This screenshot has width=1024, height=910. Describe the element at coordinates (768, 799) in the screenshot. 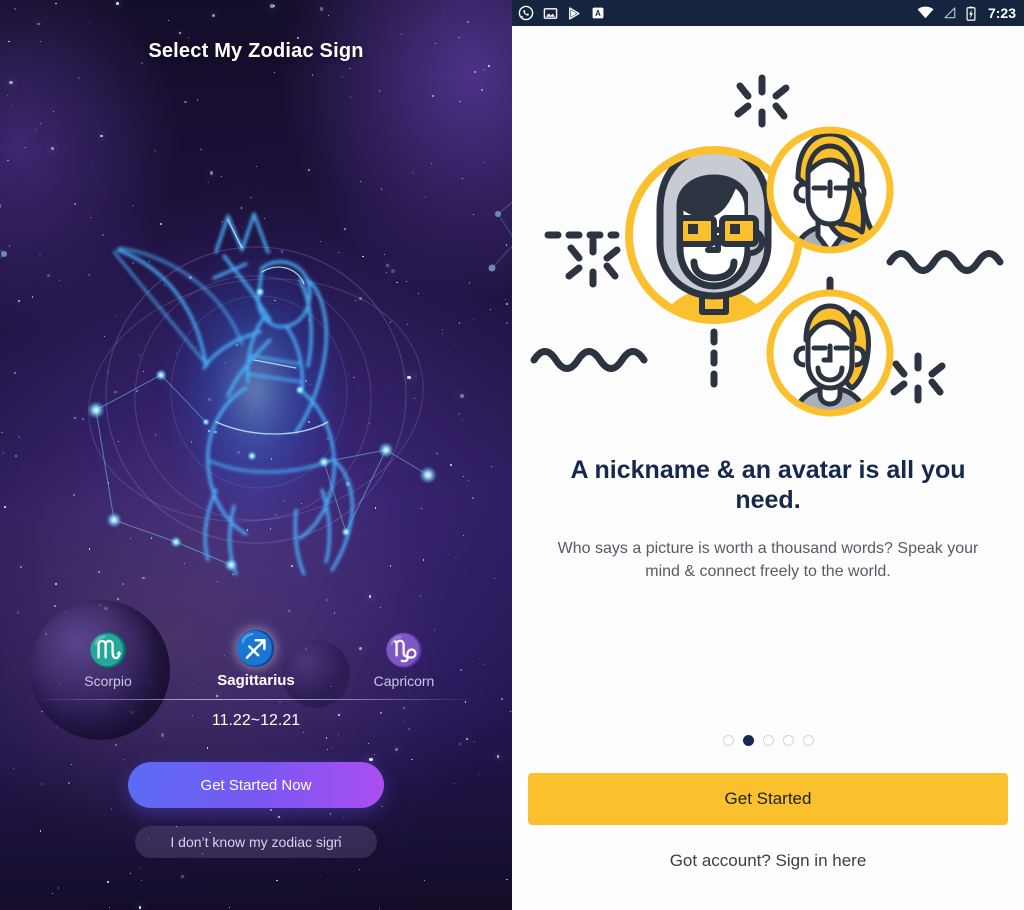

I see `get-started-button: Get Started` at that location.